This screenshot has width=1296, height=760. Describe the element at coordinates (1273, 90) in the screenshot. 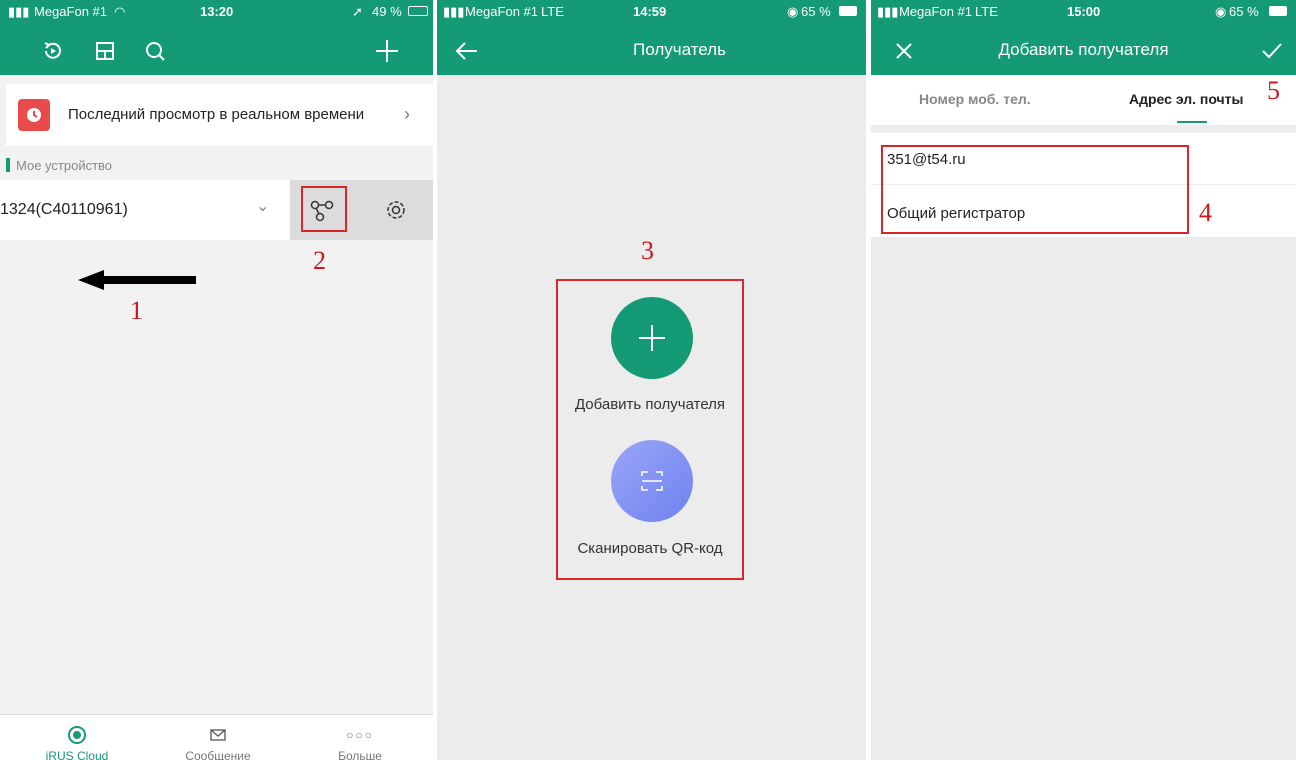

I see `step-number-5: 5` at that location.